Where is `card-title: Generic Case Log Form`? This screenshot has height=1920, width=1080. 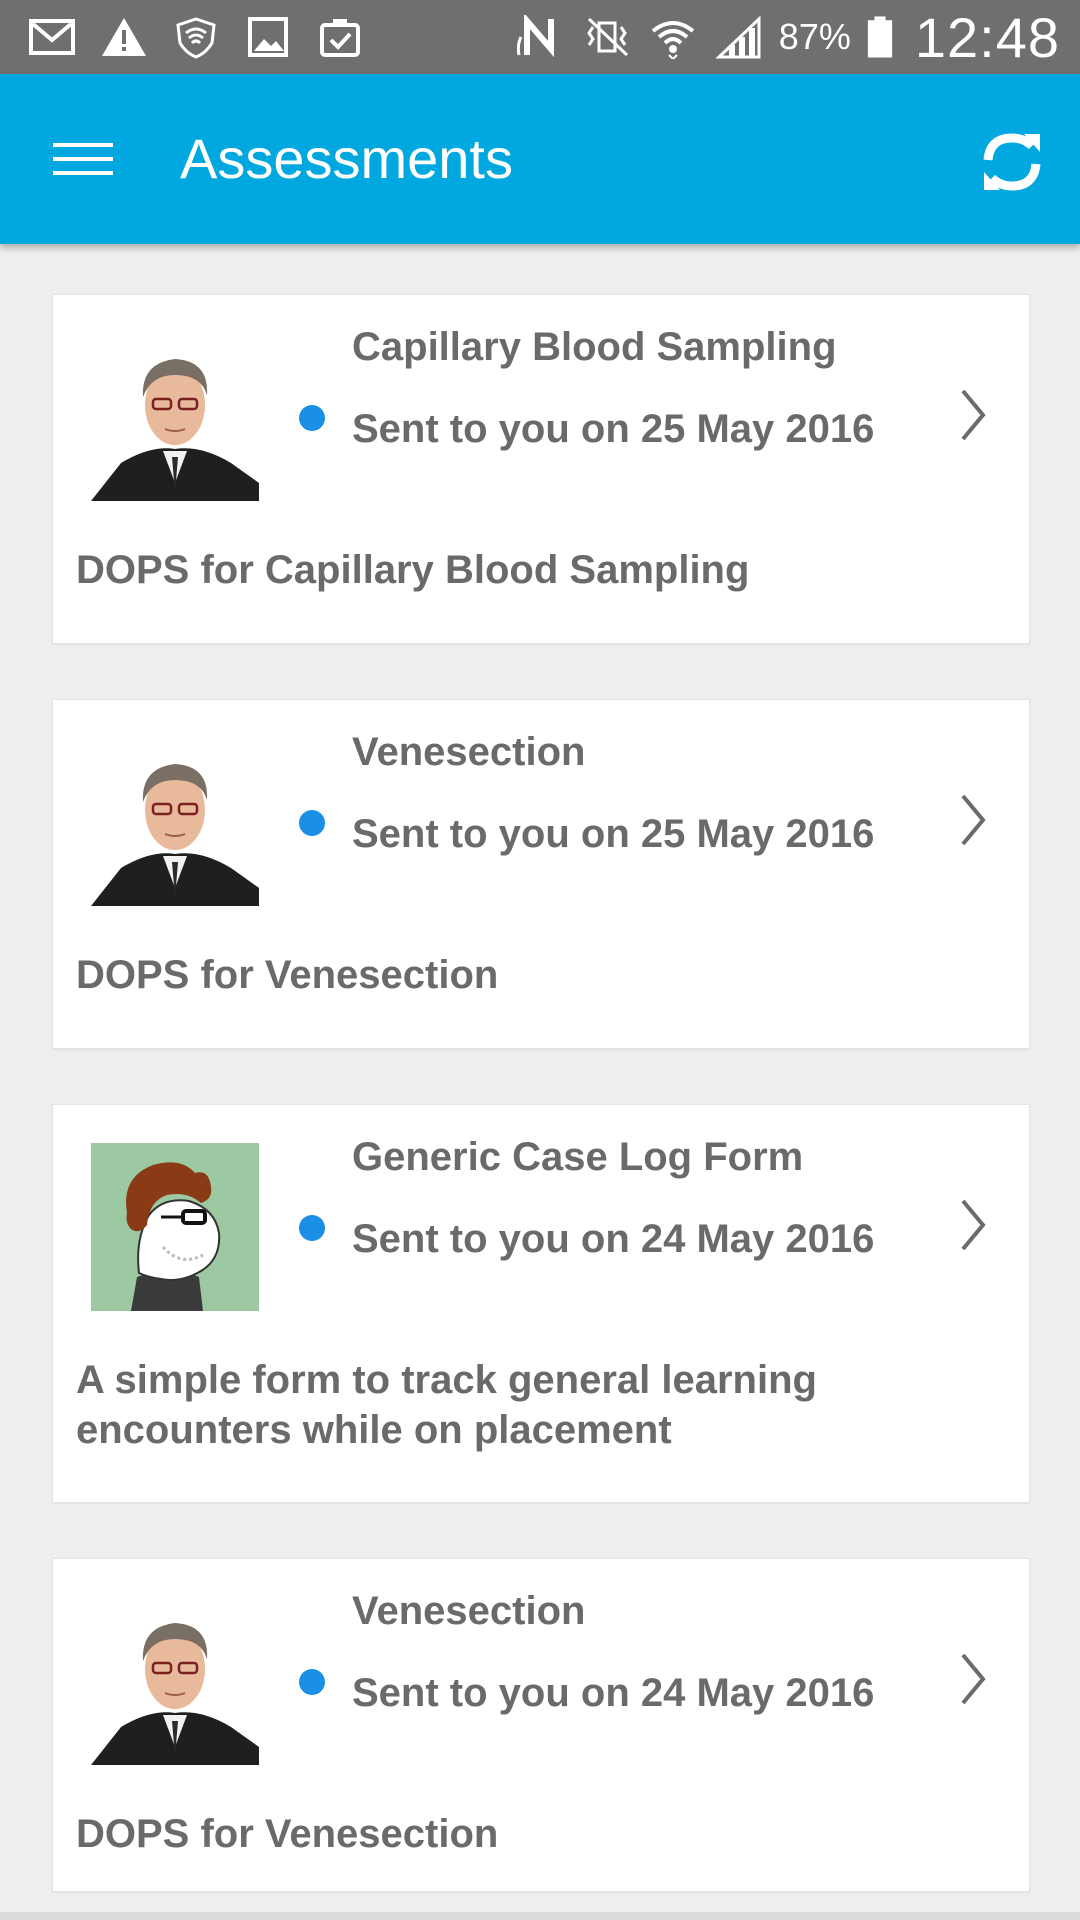
card-title: Generic Case Log Form is located at coordinates (578, 1157).